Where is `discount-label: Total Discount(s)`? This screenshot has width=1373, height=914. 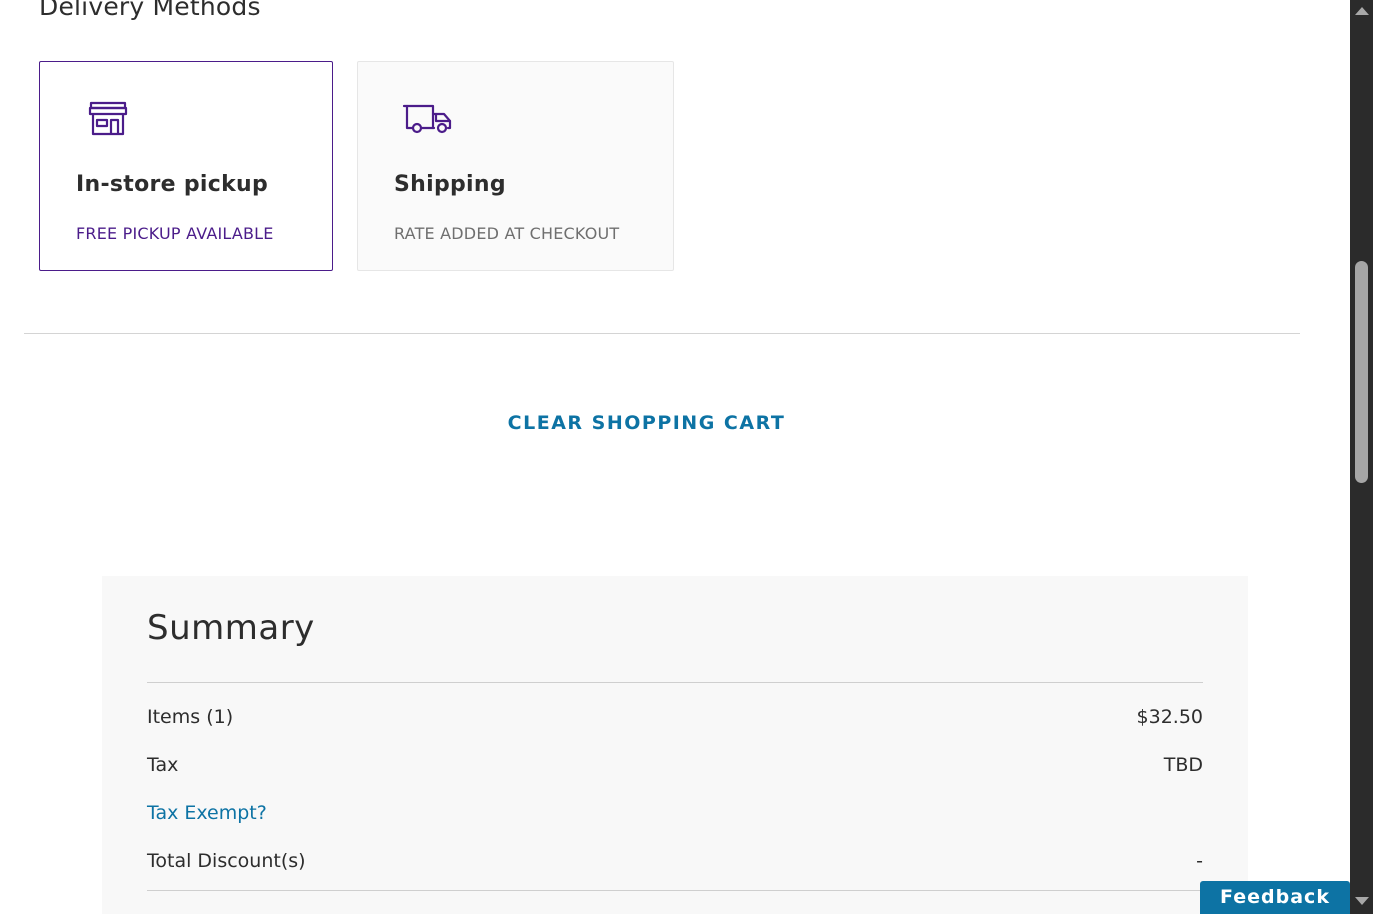 discount-label: Total Discount(s) is located at coordinates (226, 861).